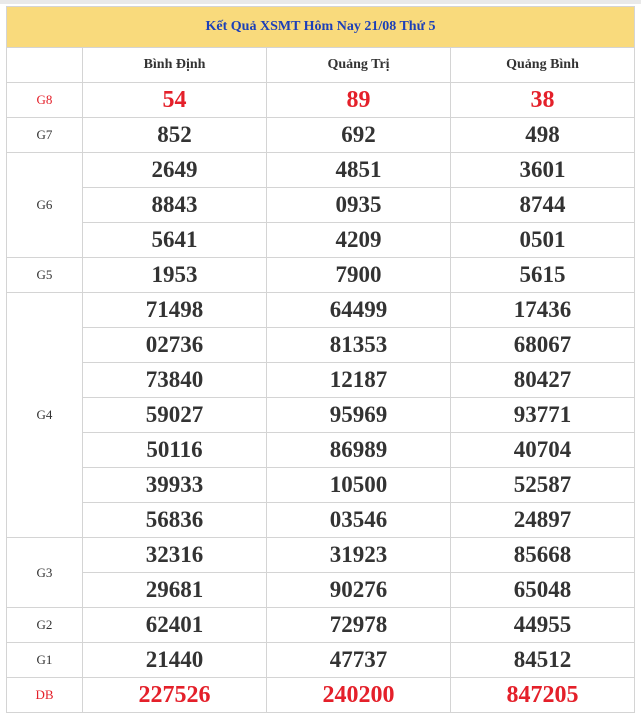 This screenshot has width=641, height=719. Describe the element at coordinates (542, 275) in the screenshot. I see `result-number: 5615` at that location.